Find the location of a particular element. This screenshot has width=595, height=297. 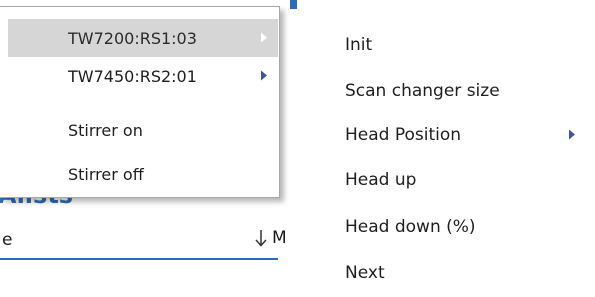

menu-item-head-up: Head up is located at coordinates (465, 180).